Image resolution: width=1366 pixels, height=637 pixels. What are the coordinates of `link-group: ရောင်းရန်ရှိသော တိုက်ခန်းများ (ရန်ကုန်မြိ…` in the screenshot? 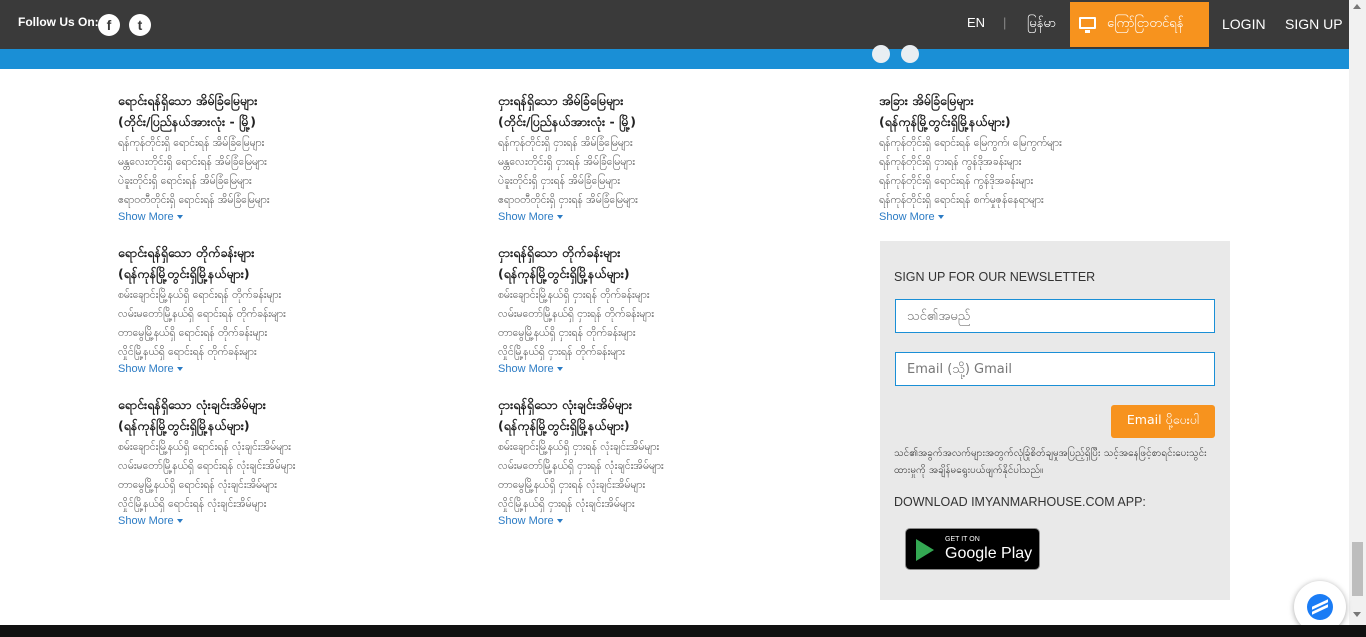 It's located at (283, 309).